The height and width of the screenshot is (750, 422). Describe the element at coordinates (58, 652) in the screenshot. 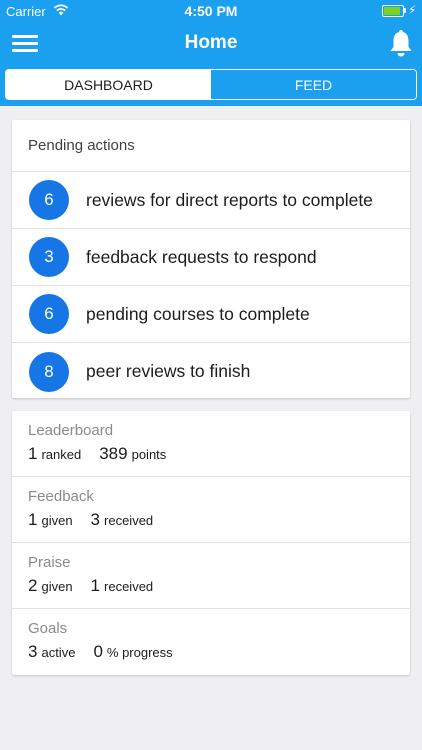

I see `stat-unit: active` at that location.